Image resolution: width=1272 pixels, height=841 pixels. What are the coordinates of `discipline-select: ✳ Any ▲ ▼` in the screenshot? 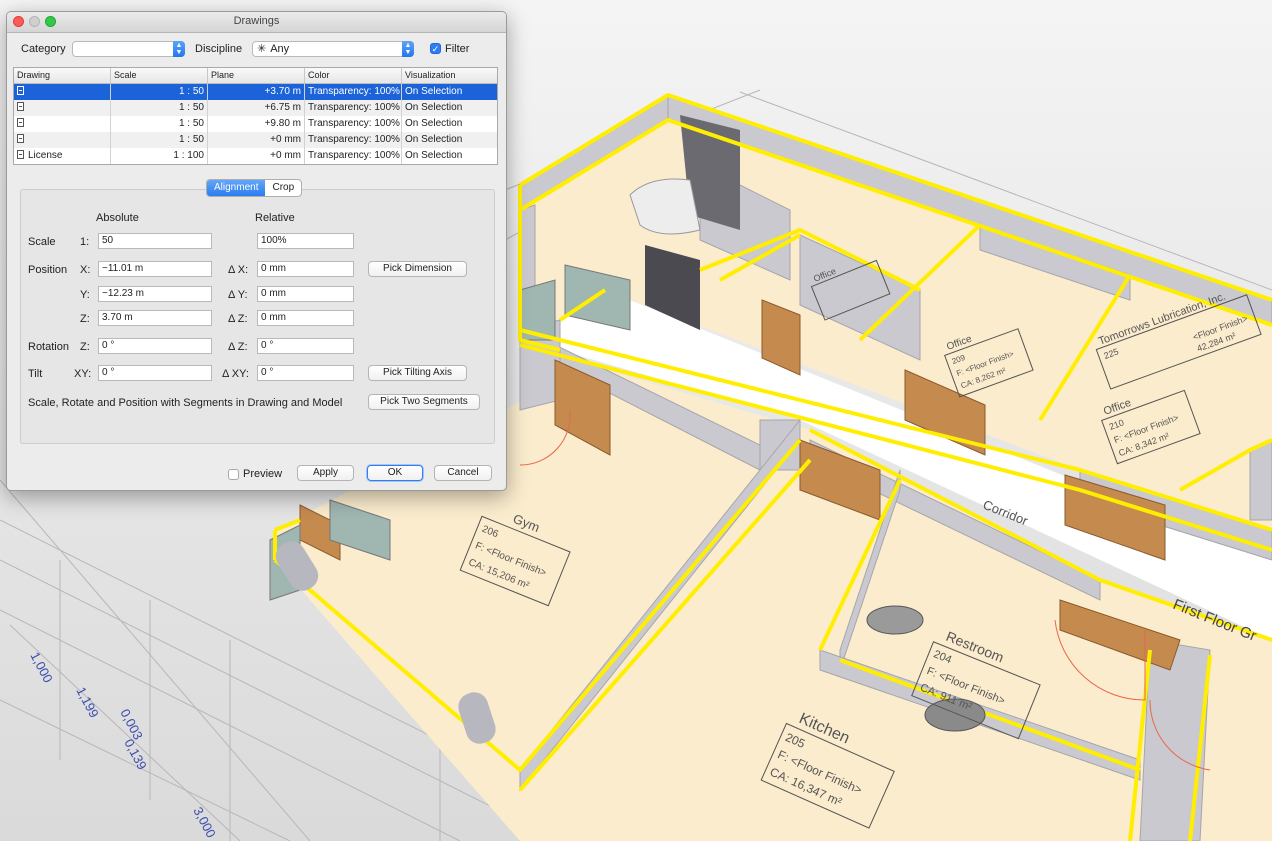 It's located at (333, 49).